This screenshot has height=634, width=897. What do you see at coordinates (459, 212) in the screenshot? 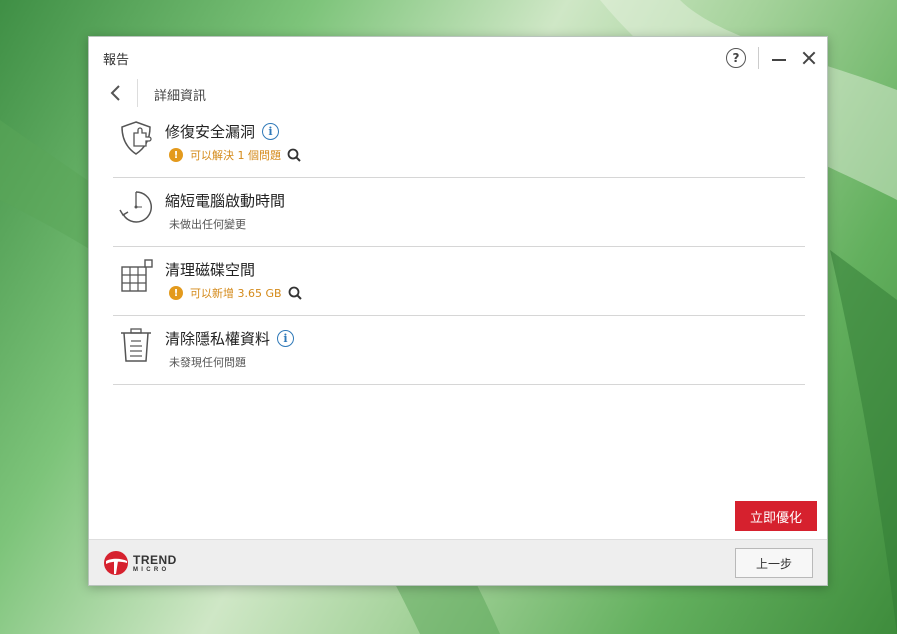
I see `list-item-startup: 縮短電腦啟動時間 未做出任何變更` at bounding box center [459, 212].